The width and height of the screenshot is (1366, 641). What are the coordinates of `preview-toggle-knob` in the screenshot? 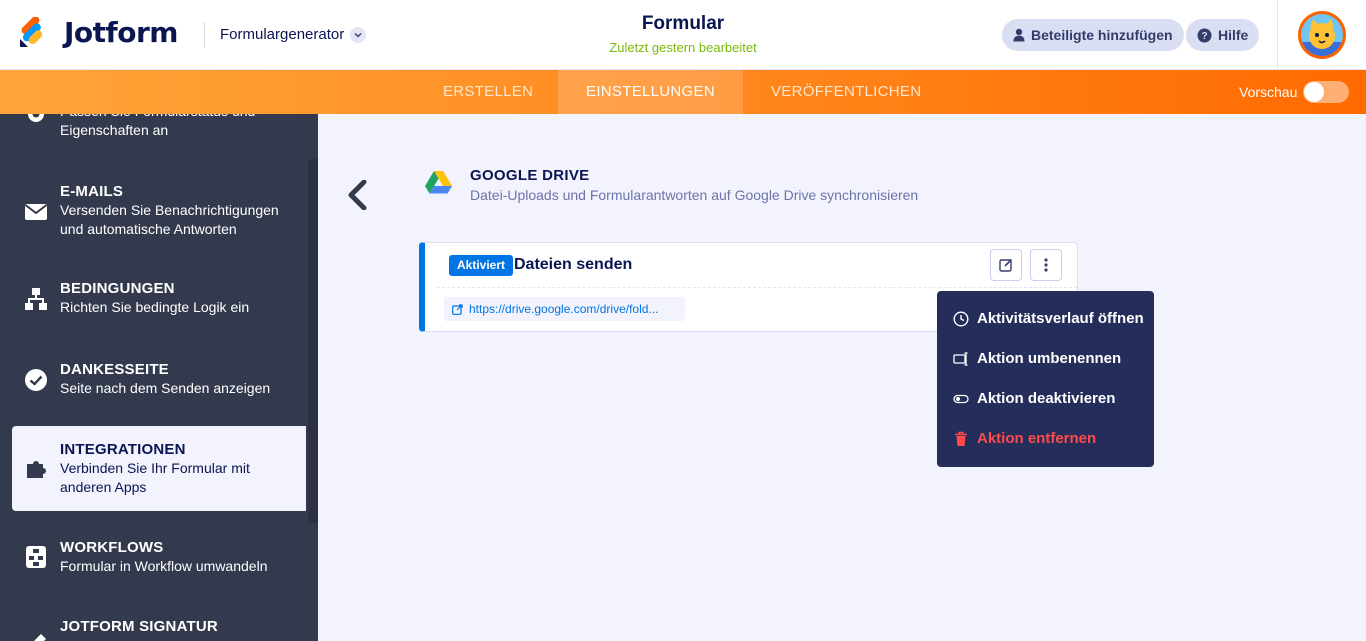 It's located at (1314, 92).